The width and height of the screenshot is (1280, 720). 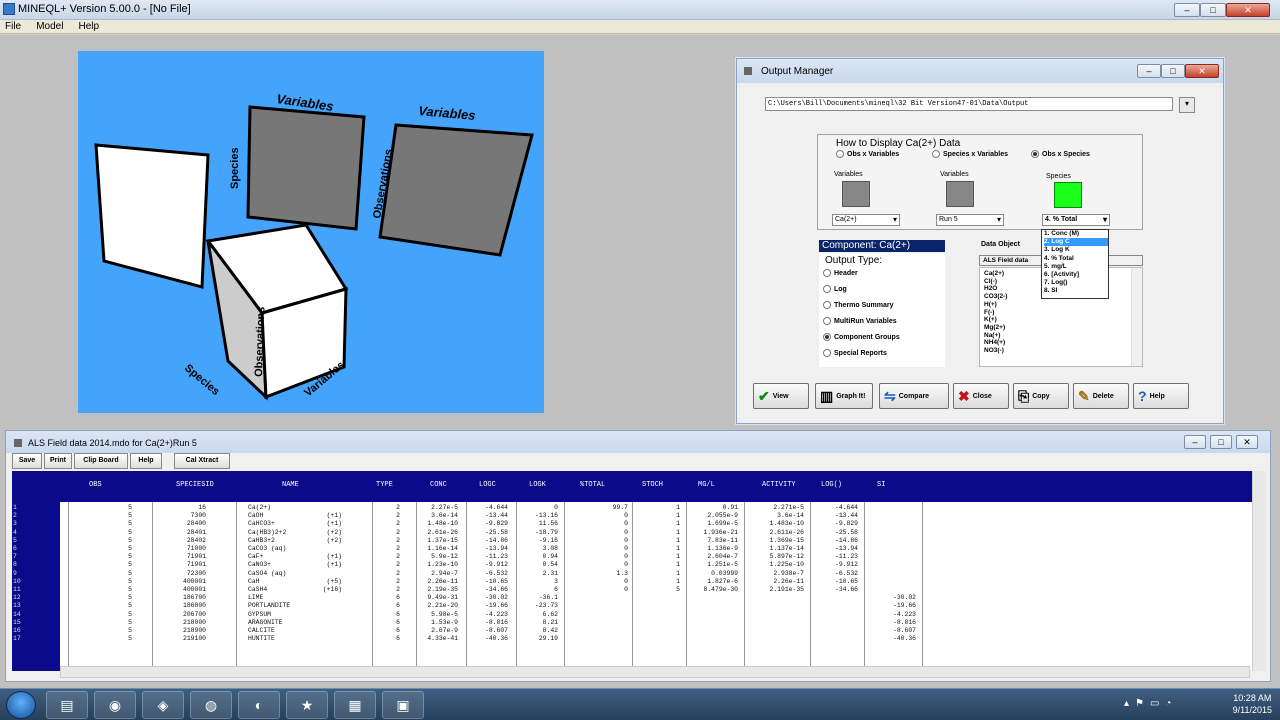 I want to click on table-cell: 3.6e-14, so click(x=790, y=515).